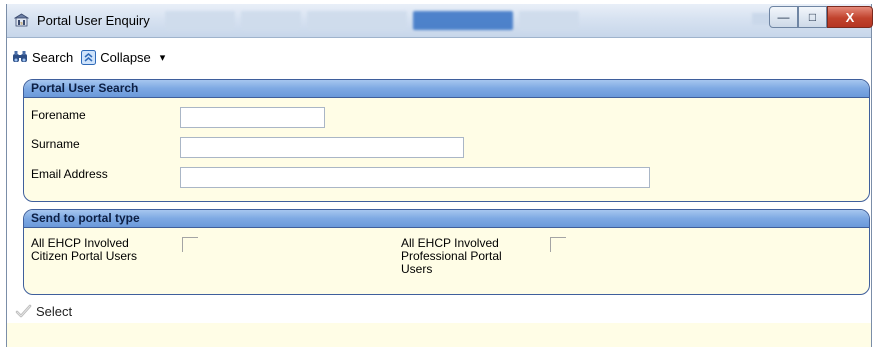  Describe the element at coordinates (58, 115) in the screenshot. I see `forename-label: Forename` at that location.